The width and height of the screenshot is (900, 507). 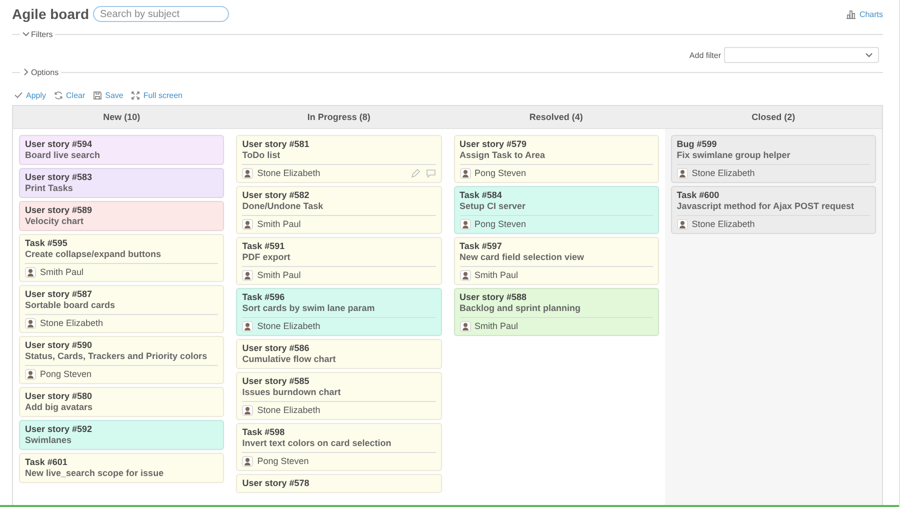 I want to click on issue-card: User story #580 Add big avatars, so click(x=121, y=402).